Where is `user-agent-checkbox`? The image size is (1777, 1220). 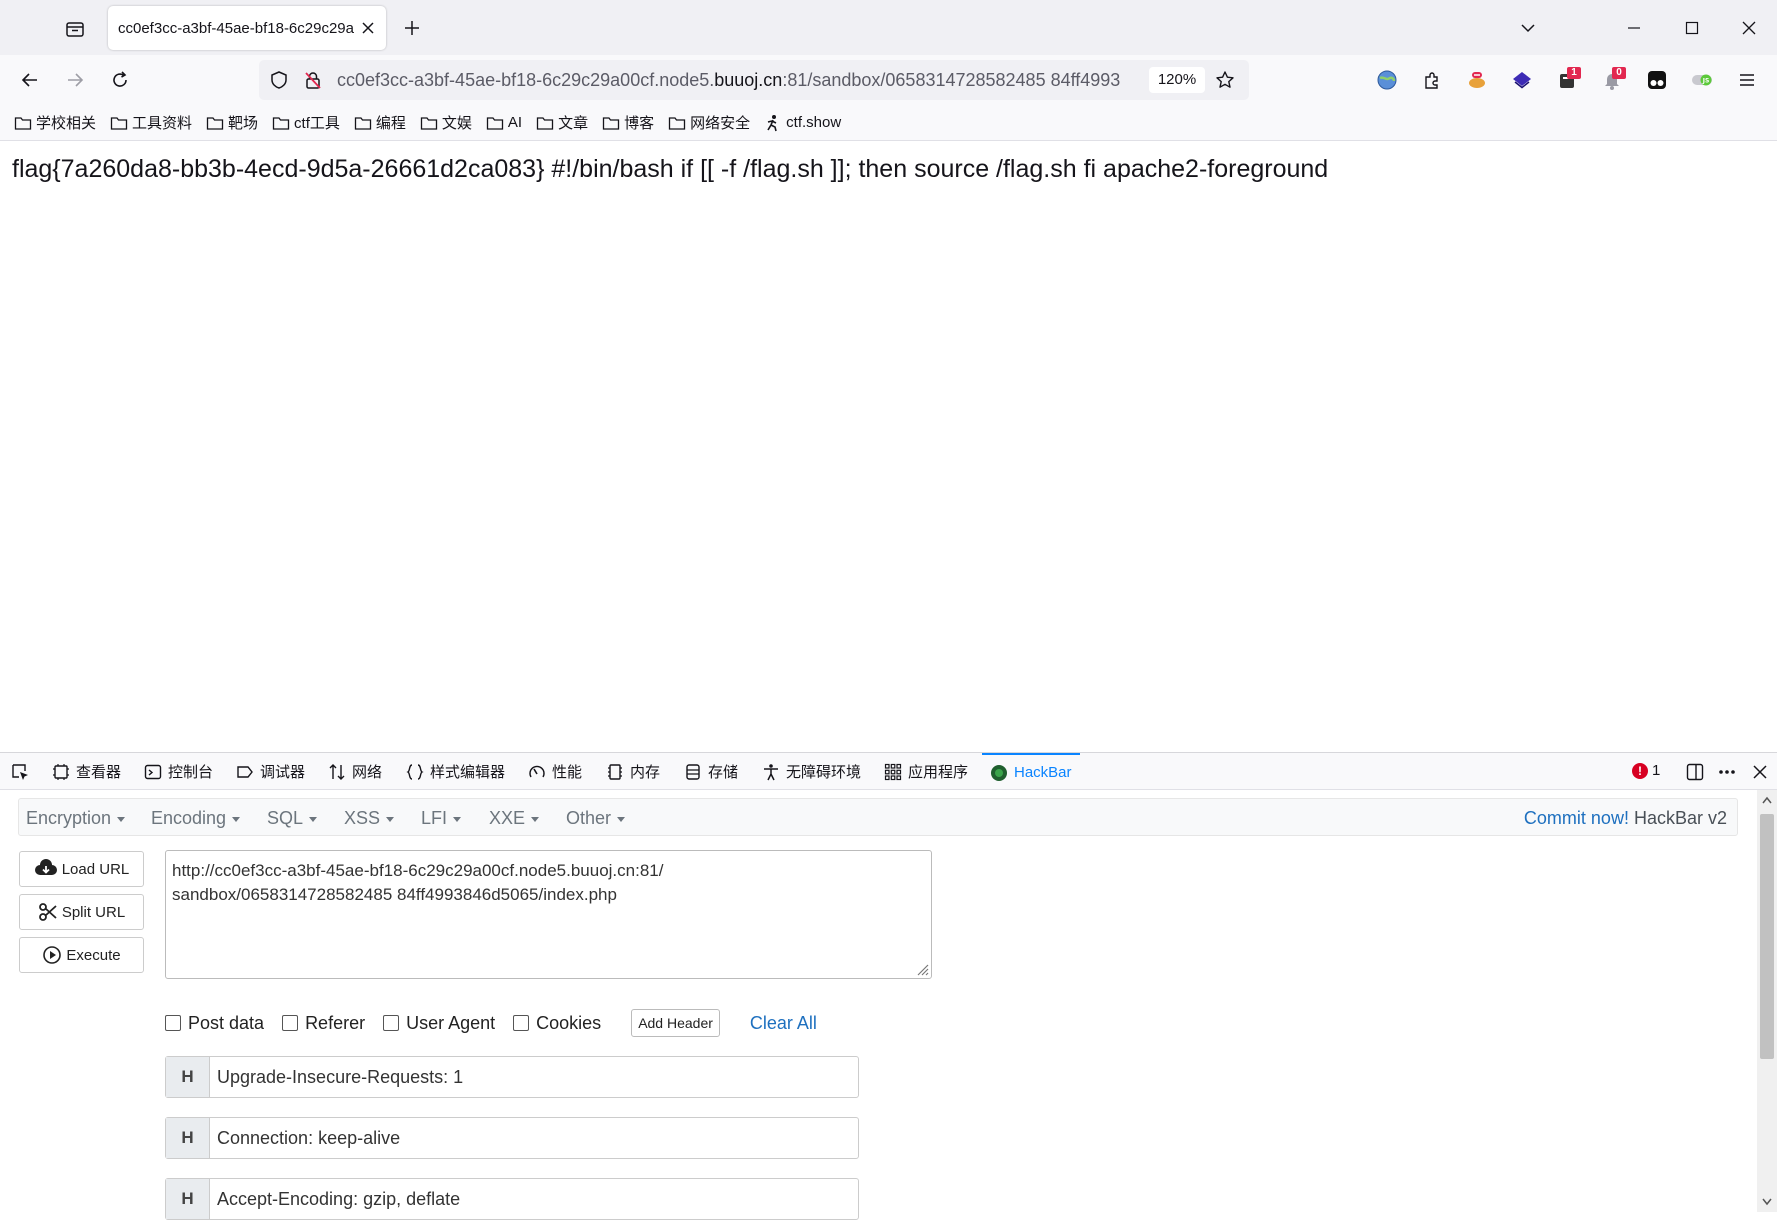 user-agent-checkbox is located at coordinates (391, 1023).